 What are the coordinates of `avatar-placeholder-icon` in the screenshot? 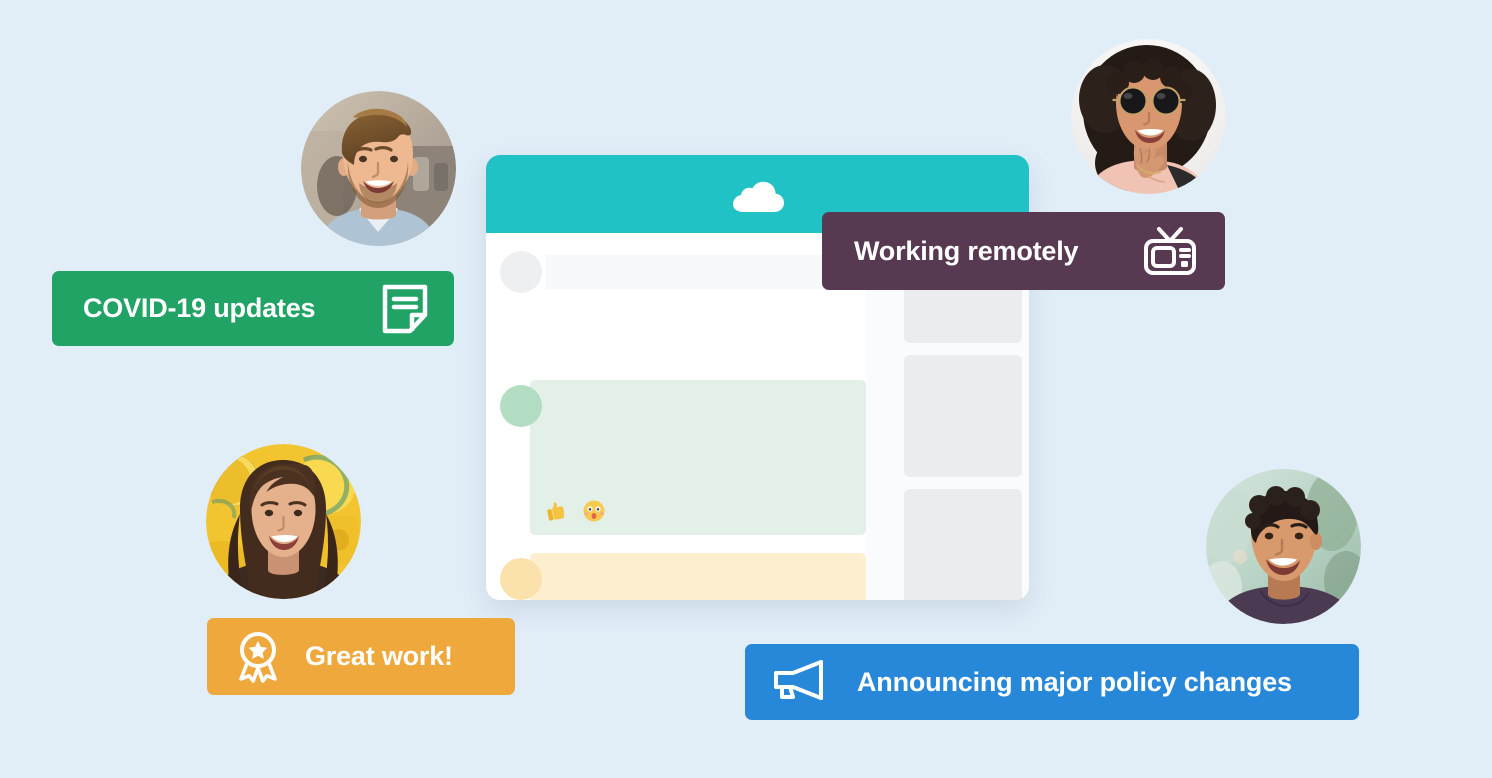 It's located at (521, 272).